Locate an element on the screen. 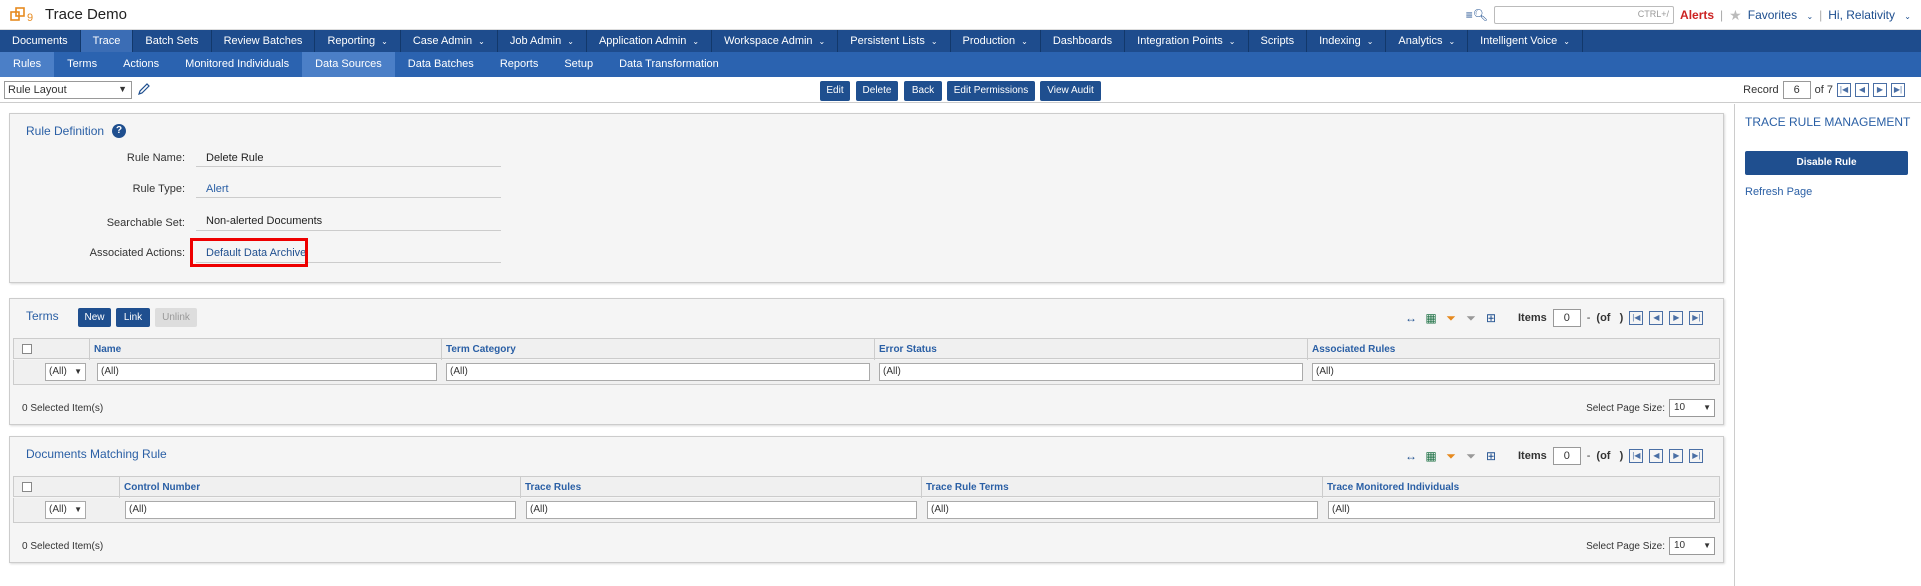 This screenshot has height=586, width=1921. edit-permissions-button: Edit Permissions is located at coordinates (991, 91).